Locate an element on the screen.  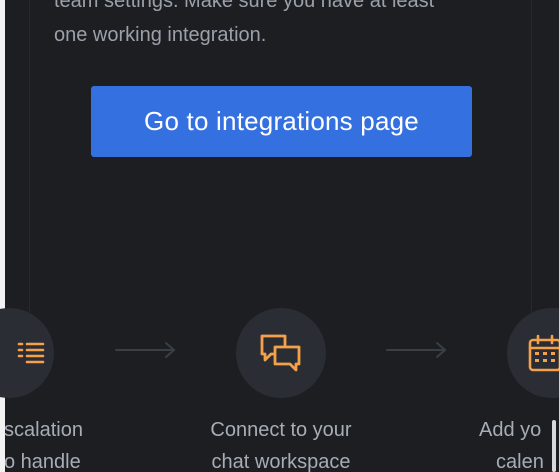
calendar-icon is located at coordinates (543, 353).